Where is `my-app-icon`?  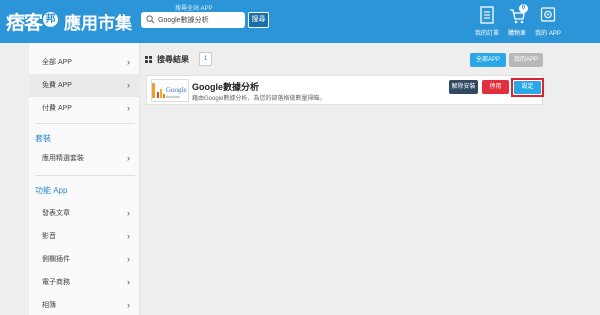 my-app-icon is located at coordinates (548, 14).